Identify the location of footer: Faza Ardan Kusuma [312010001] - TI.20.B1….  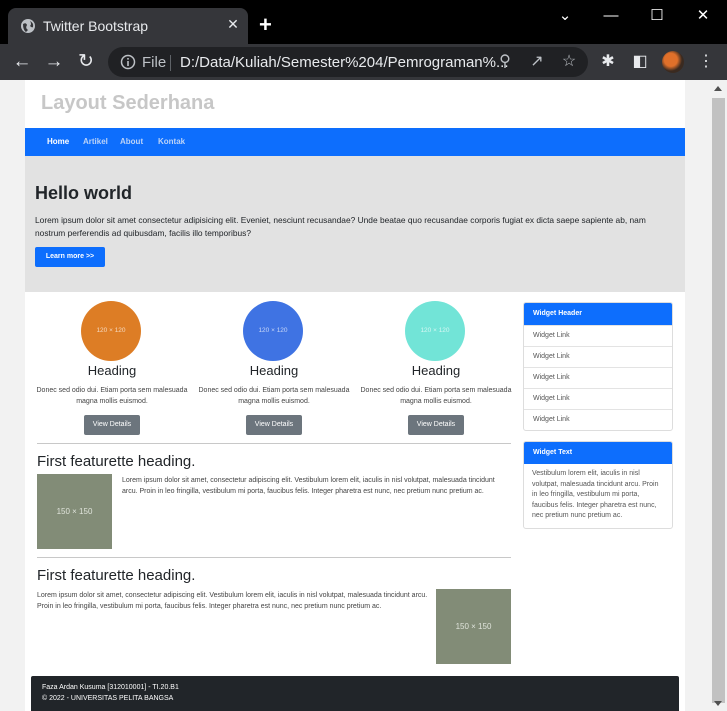
(355, 693).